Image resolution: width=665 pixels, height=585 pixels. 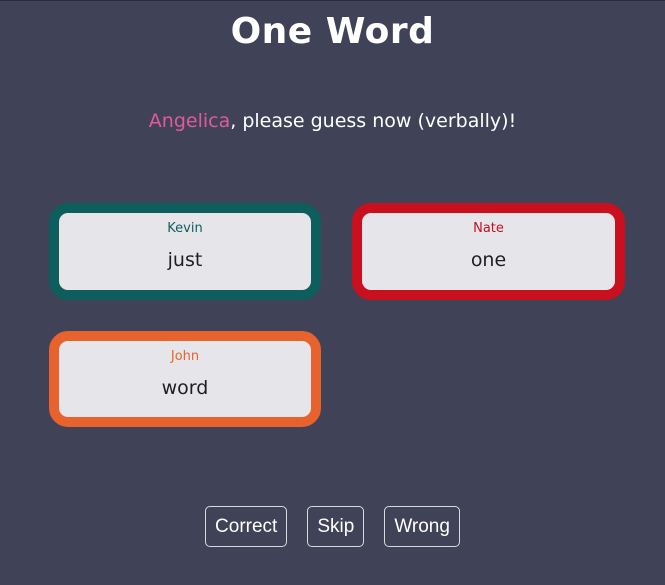 I want to click on clue-card-john: John word, so click(x=185, y=379).